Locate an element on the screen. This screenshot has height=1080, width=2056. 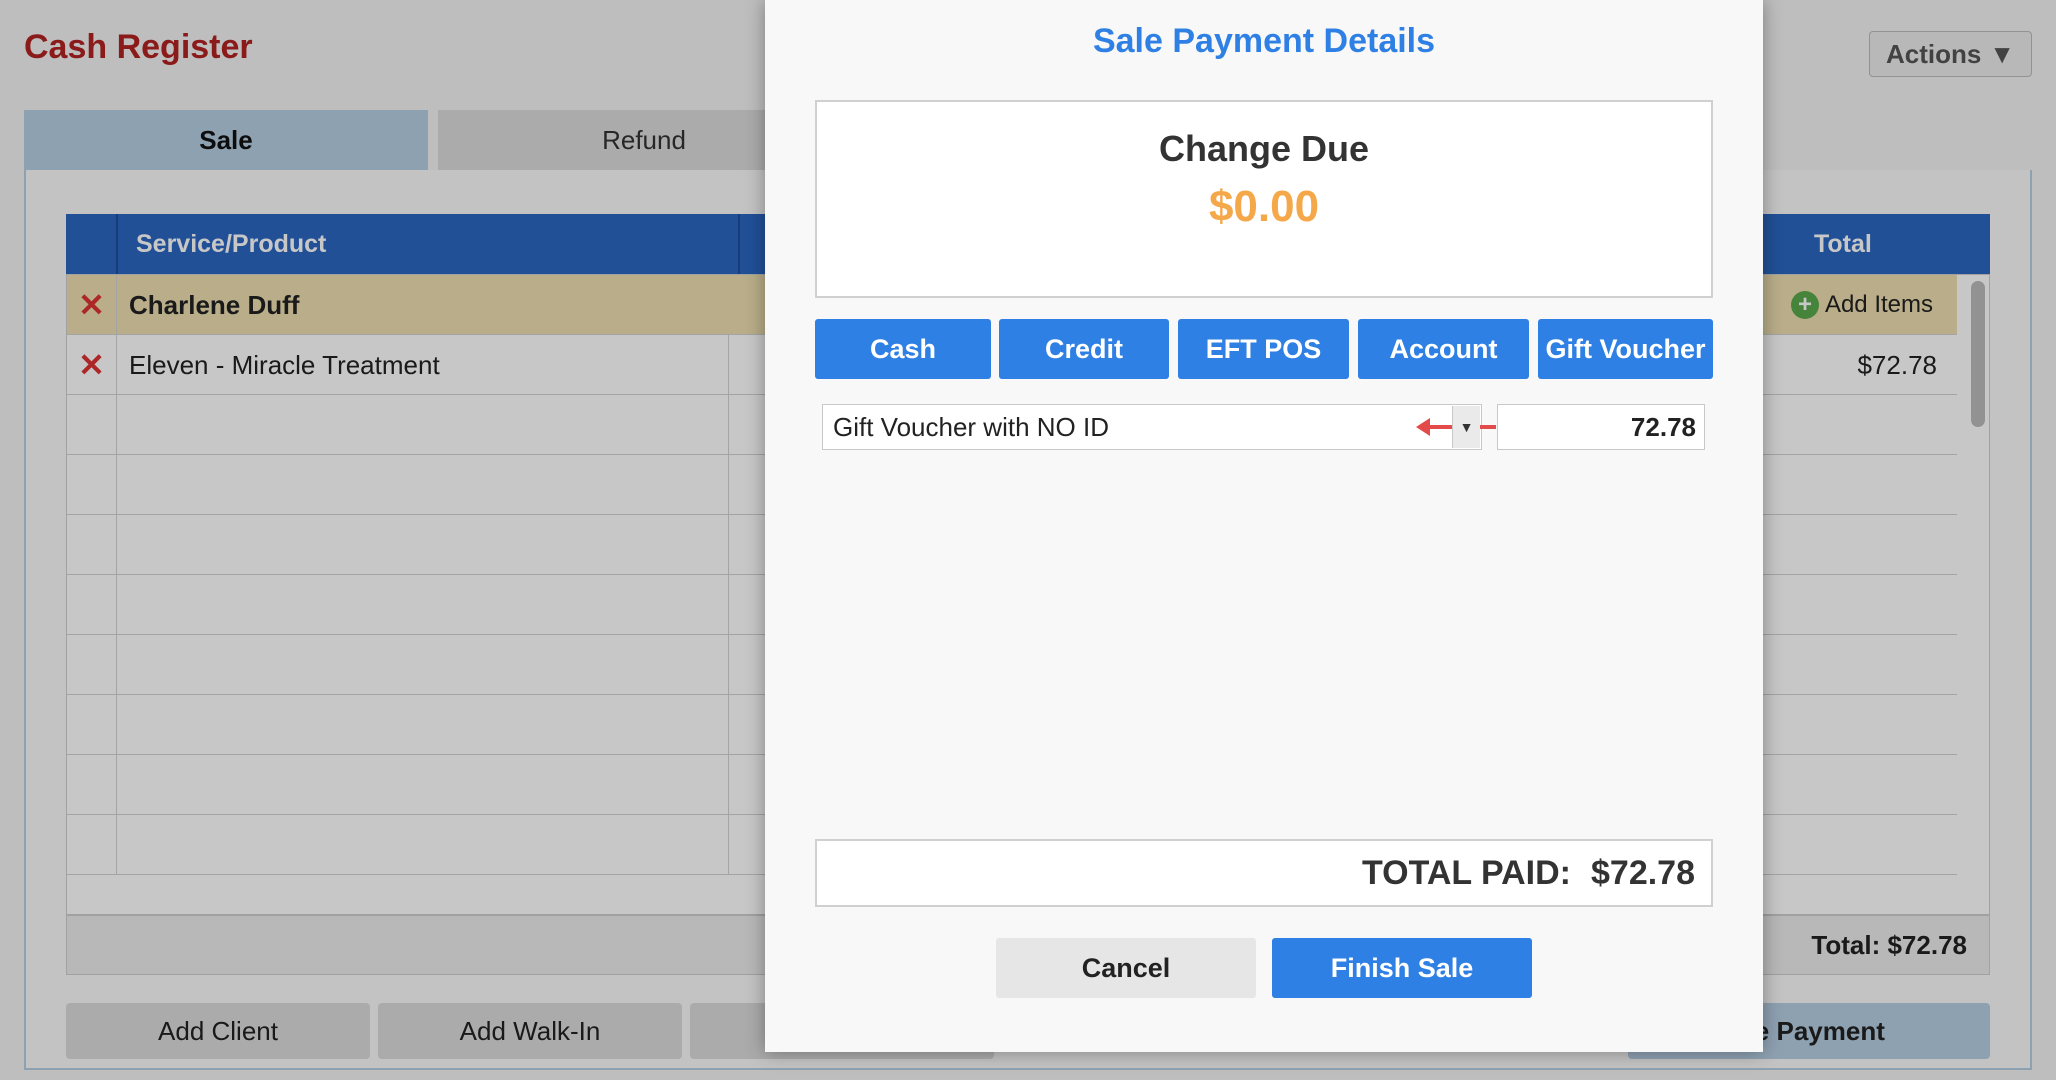
change-due-label: Change Due is located at coordinates (1264, 148).